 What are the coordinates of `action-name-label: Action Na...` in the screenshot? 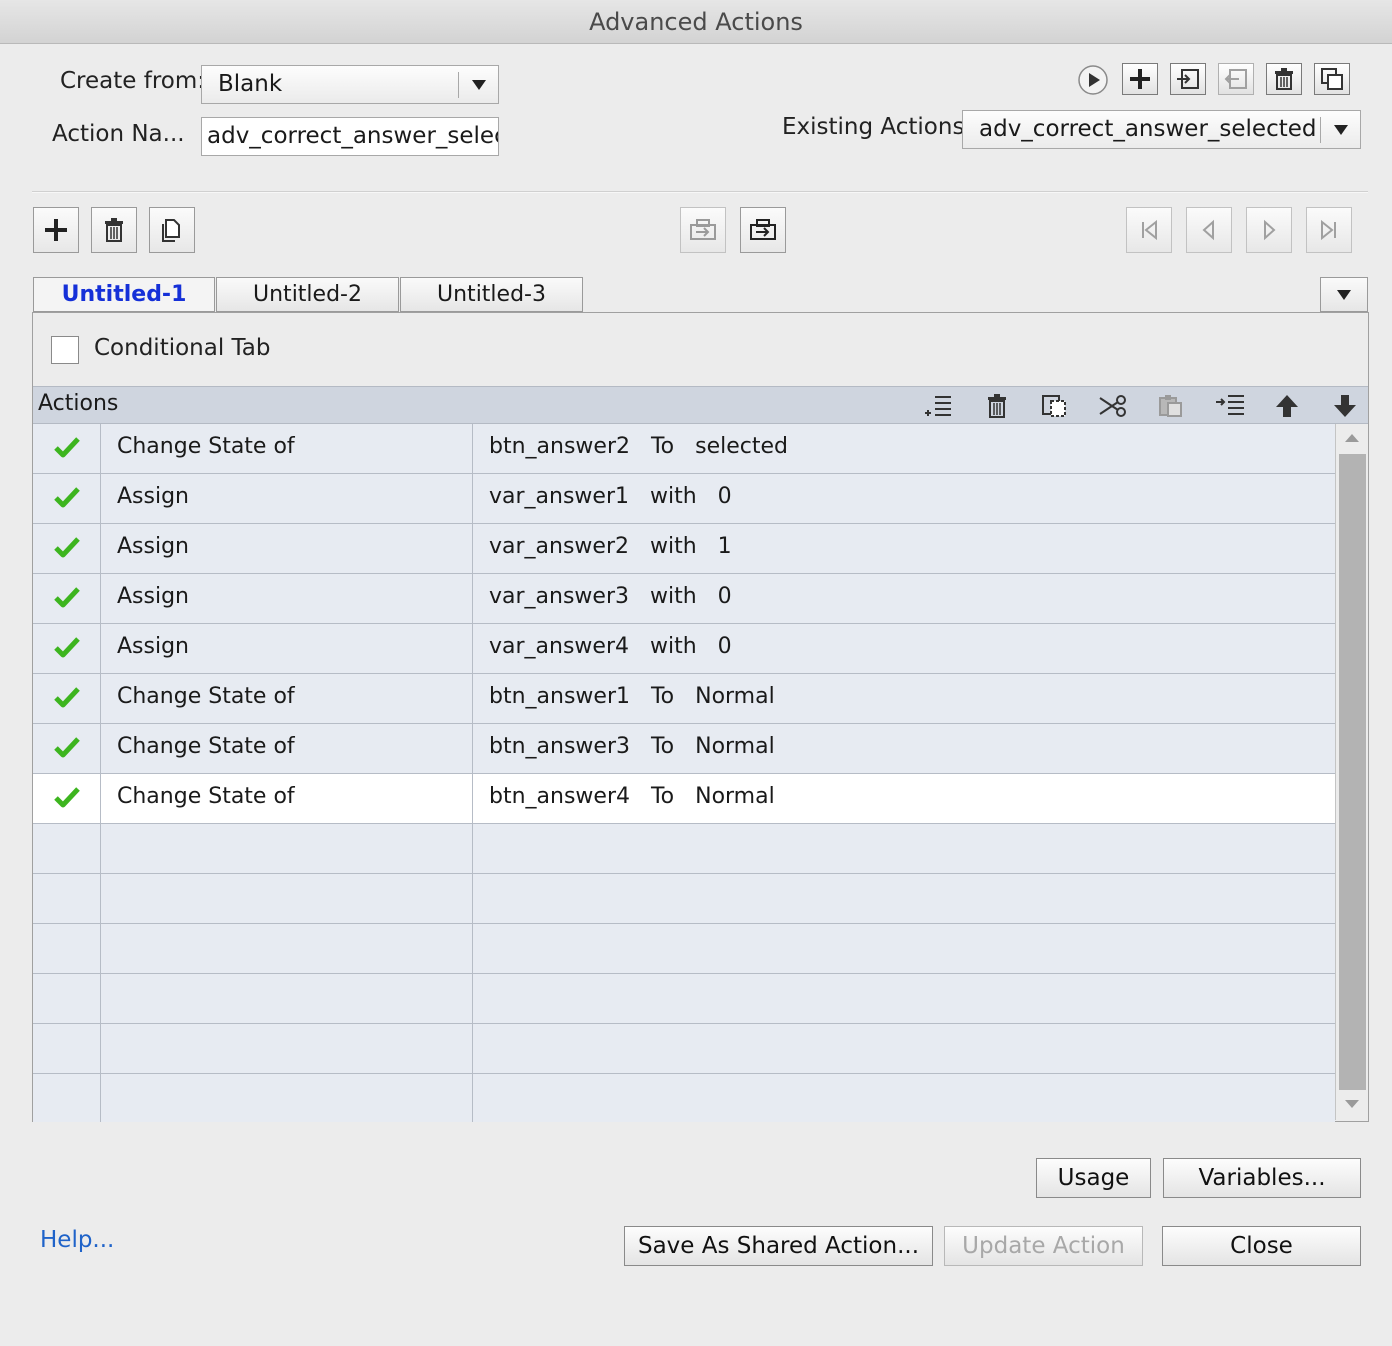 It's located at (118, 134).